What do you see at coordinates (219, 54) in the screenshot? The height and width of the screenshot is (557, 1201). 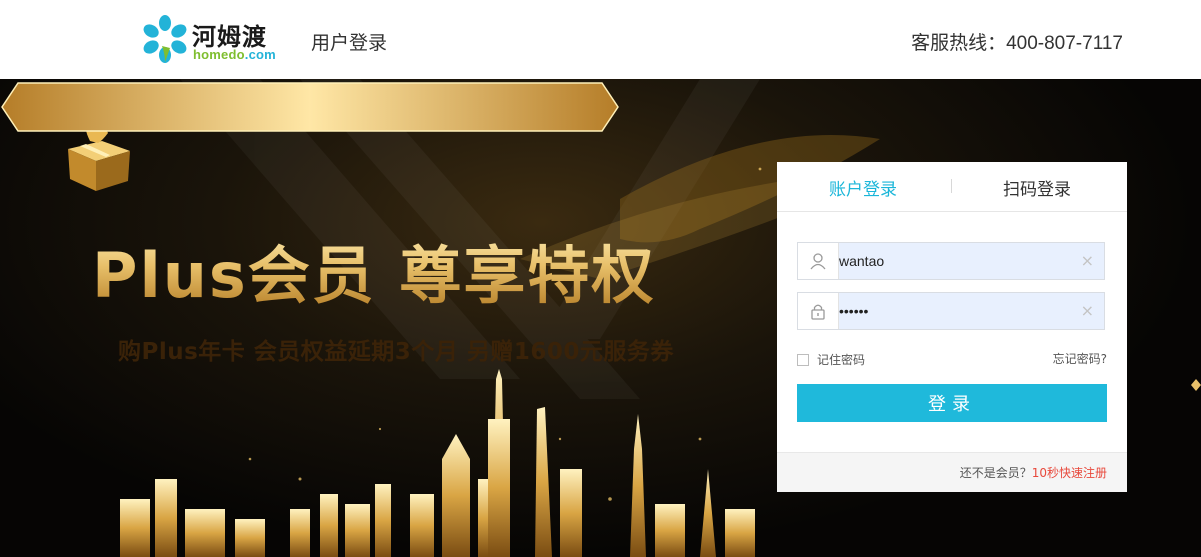 I see `logo-english-part1: homedo` at bounding box center [219, 54].